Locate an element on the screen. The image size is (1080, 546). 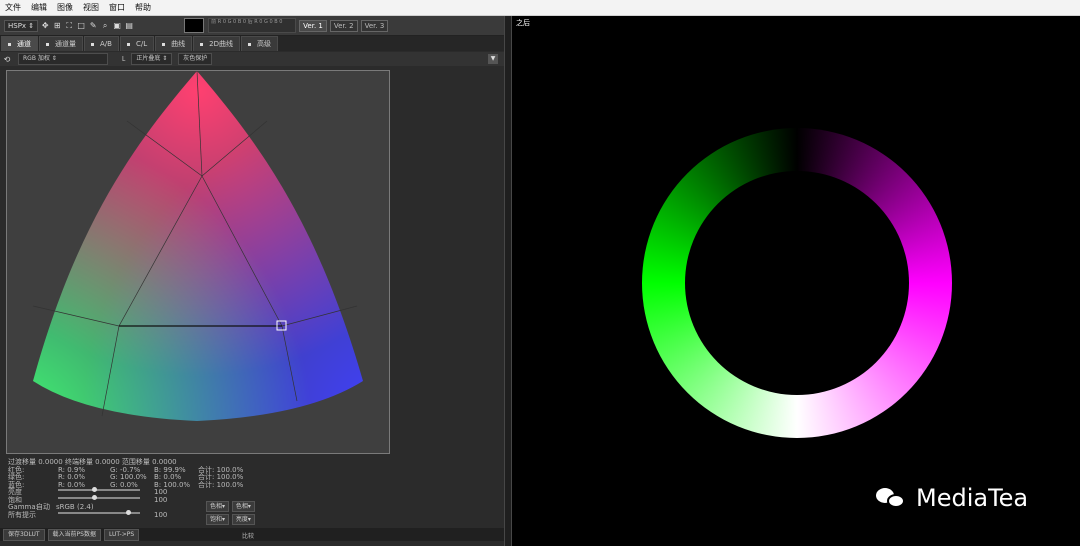
all-value: 100 is located at coordinates (161, 514).